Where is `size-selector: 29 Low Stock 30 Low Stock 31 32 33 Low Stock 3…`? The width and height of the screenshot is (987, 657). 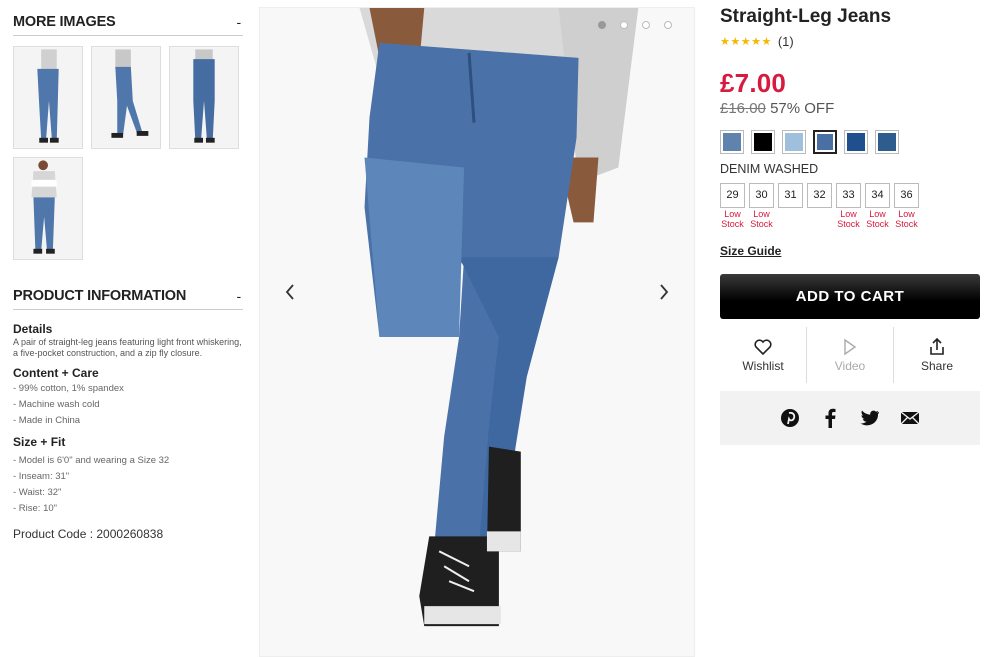
size-selector: 29 Low Stock 30 Low Stock 31 32 33 Low Stock 3… is located at coordinates (850, 206).